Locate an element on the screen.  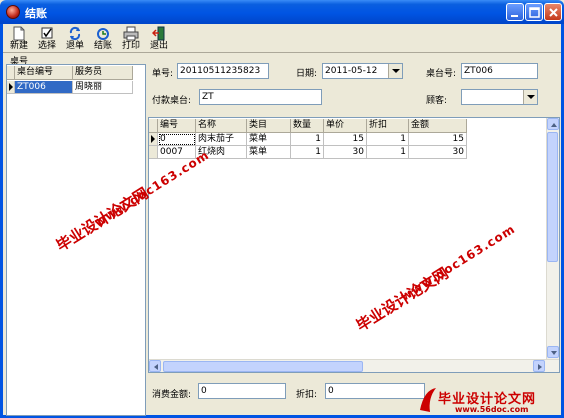
maximize-button is located at coordinates (534, 12).